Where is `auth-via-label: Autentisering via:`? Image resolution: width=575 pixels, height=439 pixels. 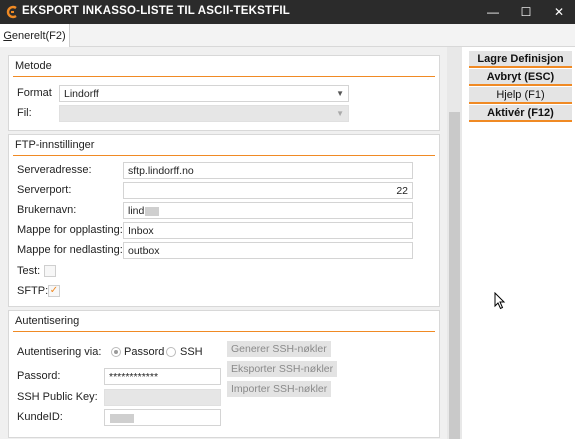 auth-via-label: Autentisering via: is located at coordinates (59, 352).